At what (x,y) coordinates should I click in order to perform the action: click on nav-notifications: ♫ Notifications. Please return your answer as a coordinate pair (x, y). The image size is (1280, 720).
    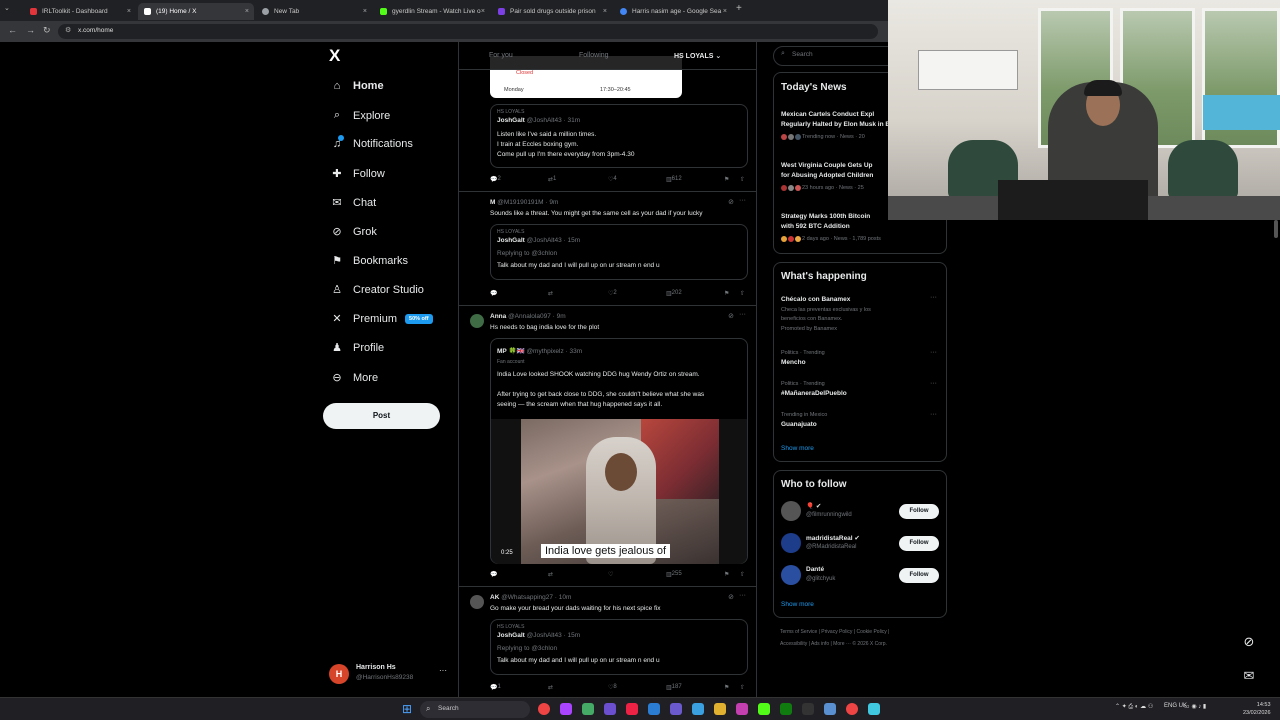
    Looking at the image, I should click on (371, 142).